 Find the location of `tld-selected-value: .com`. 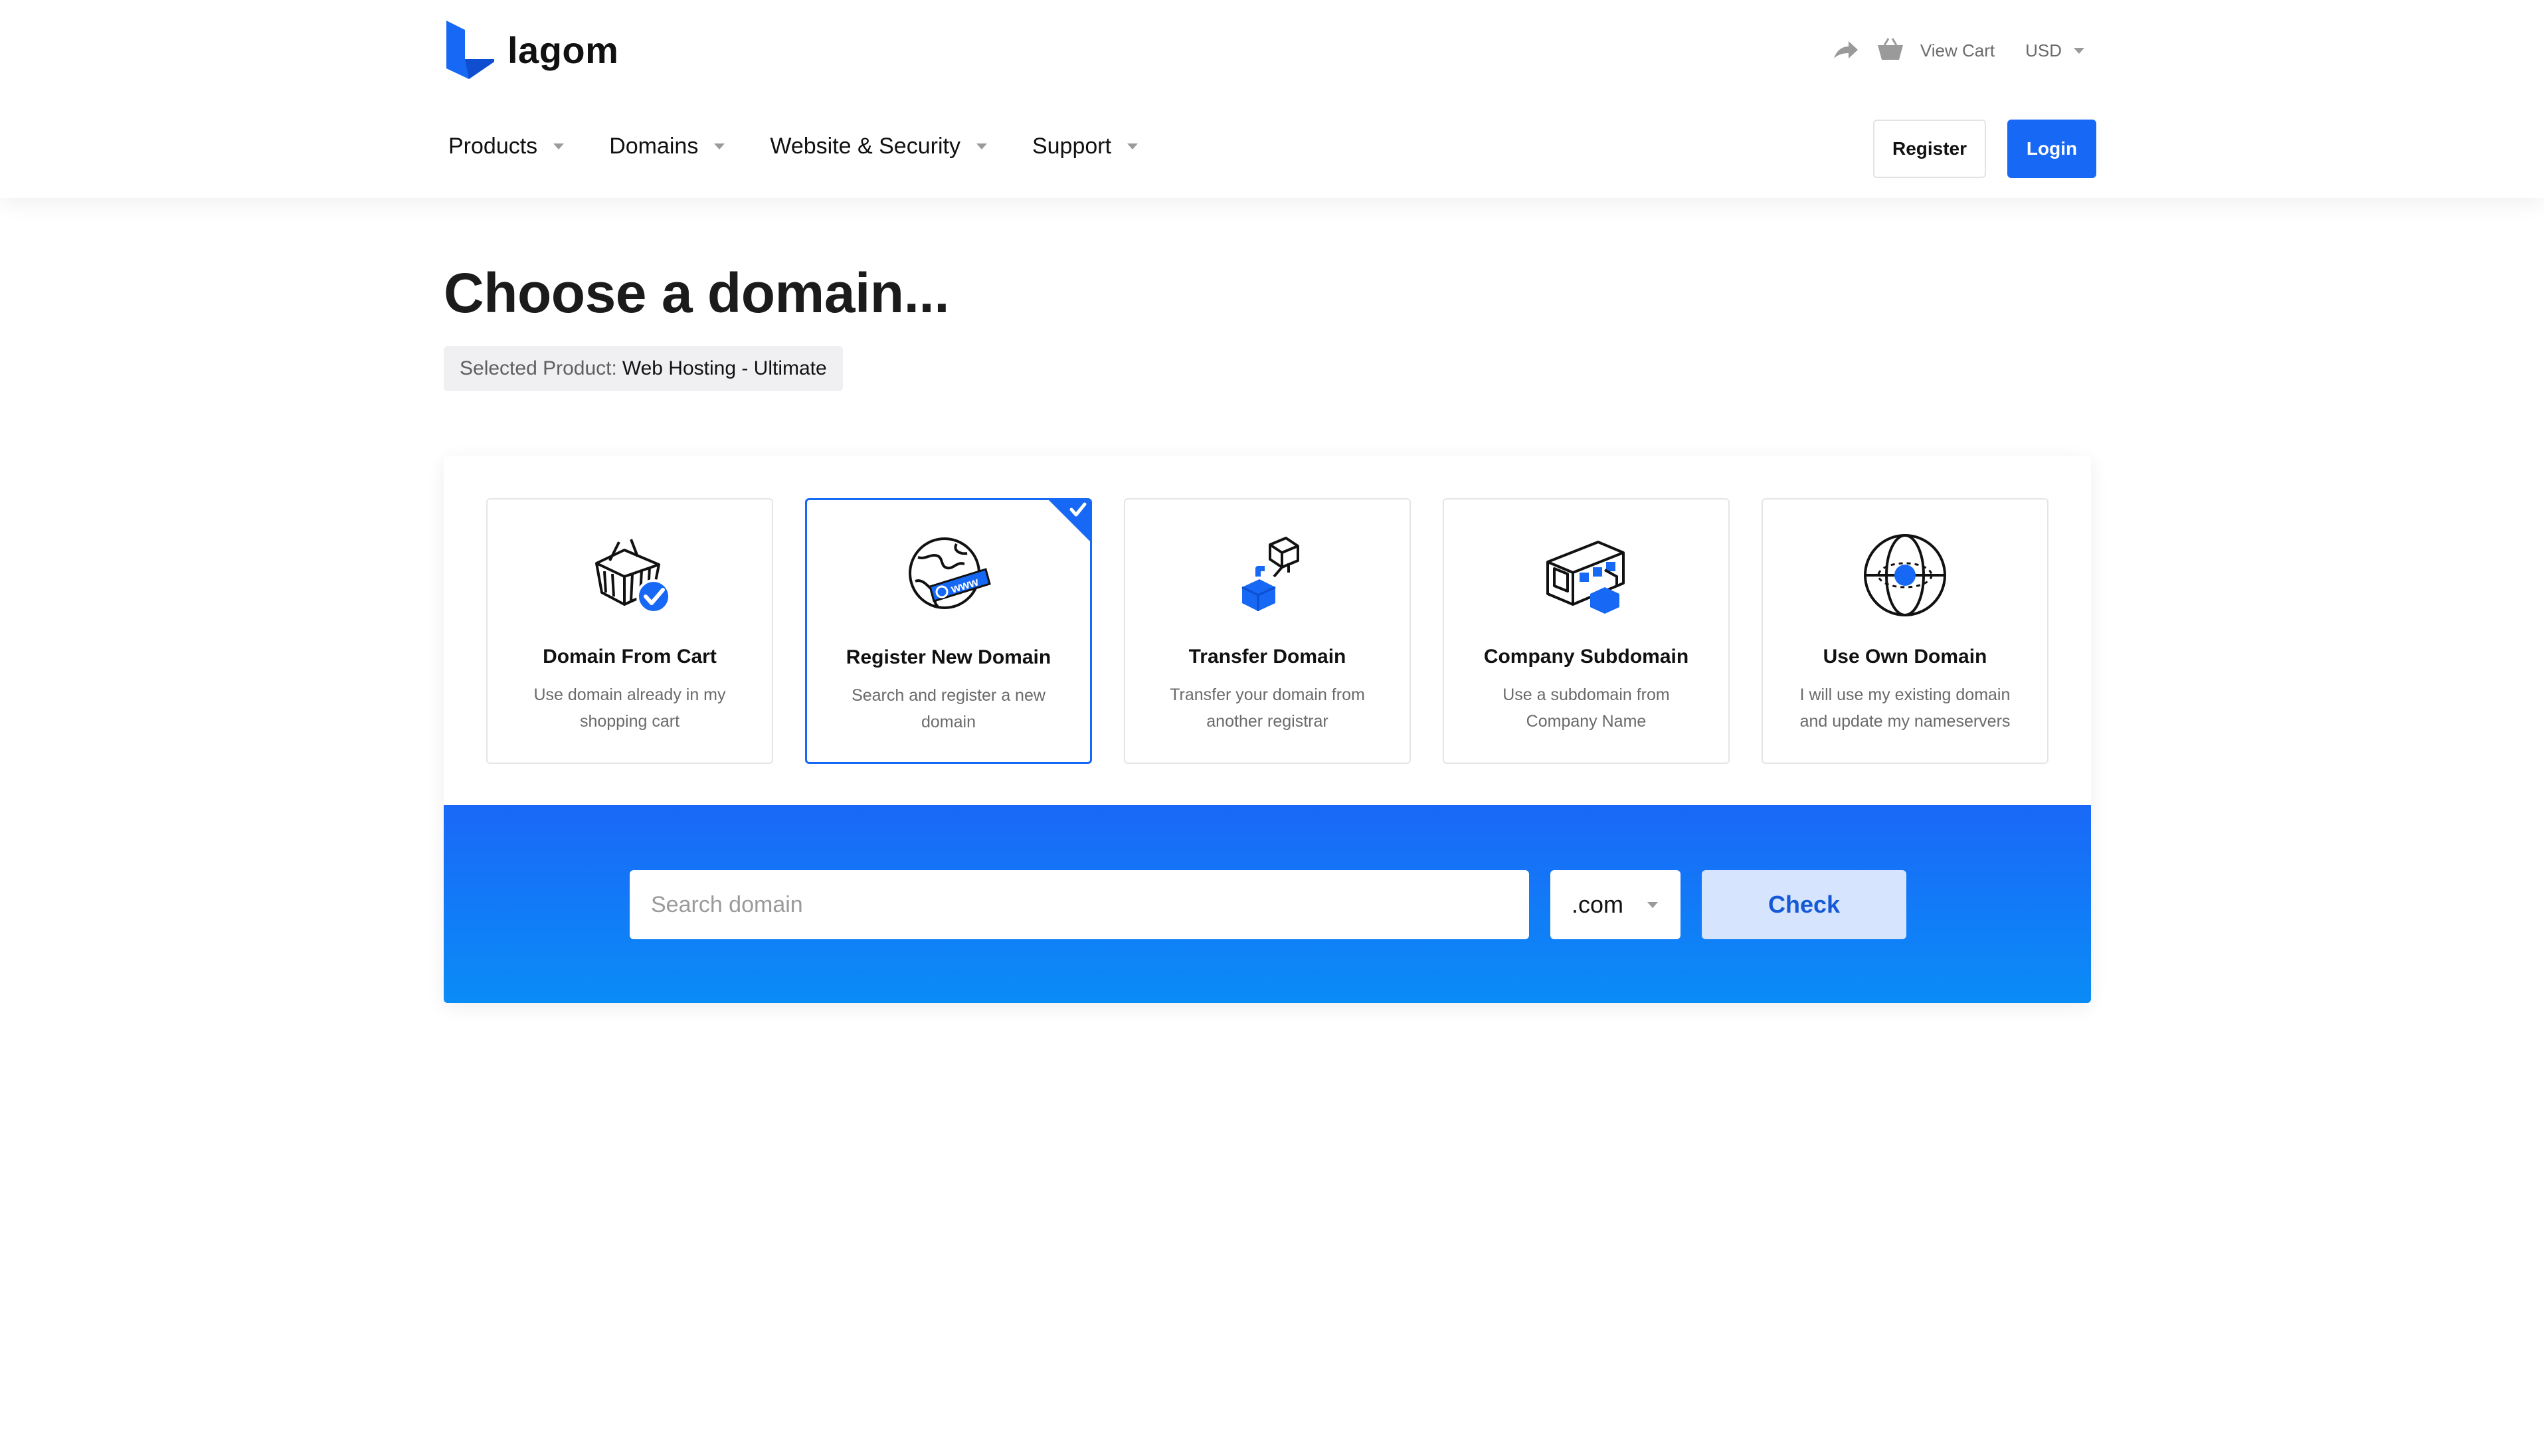

tld-selected-value: .com is located at coordinates (1598, 904).